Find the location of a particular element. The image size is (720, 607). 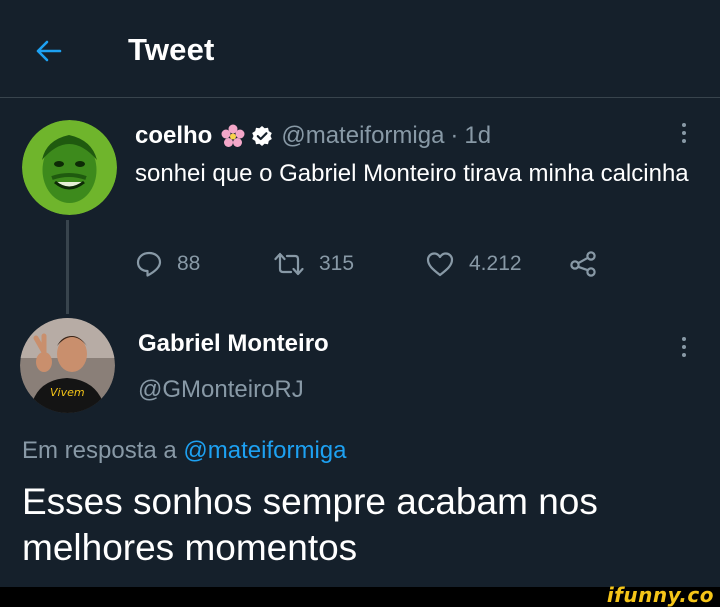

replying-to: Em resposta a @mateiformiga is located at coordinates (184, 451).